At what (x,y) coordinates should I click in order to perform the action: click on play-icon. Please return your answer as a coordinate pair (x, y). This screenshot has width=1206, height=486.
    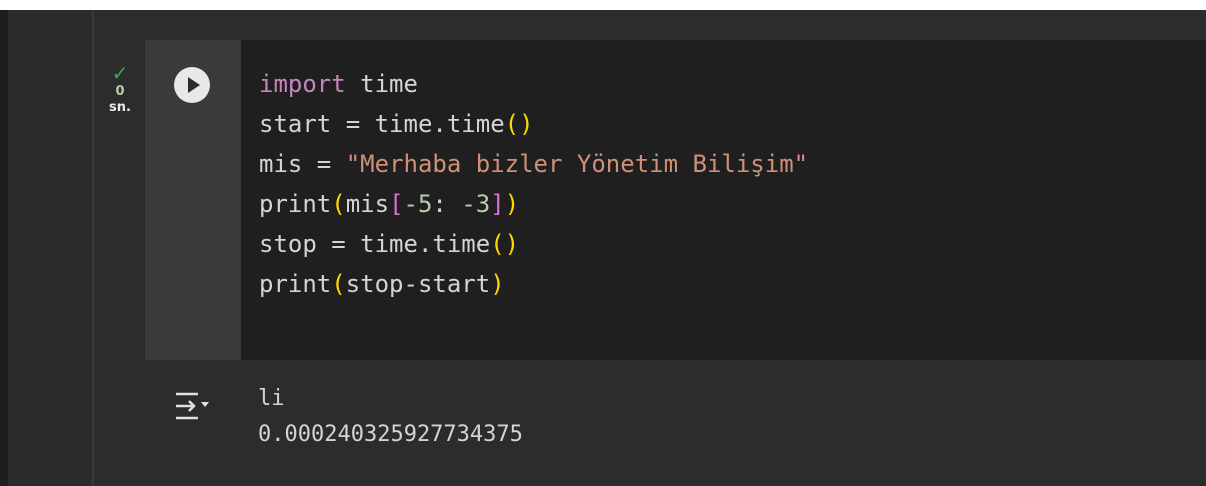
    Looking at the image, I should click on (194, 85).